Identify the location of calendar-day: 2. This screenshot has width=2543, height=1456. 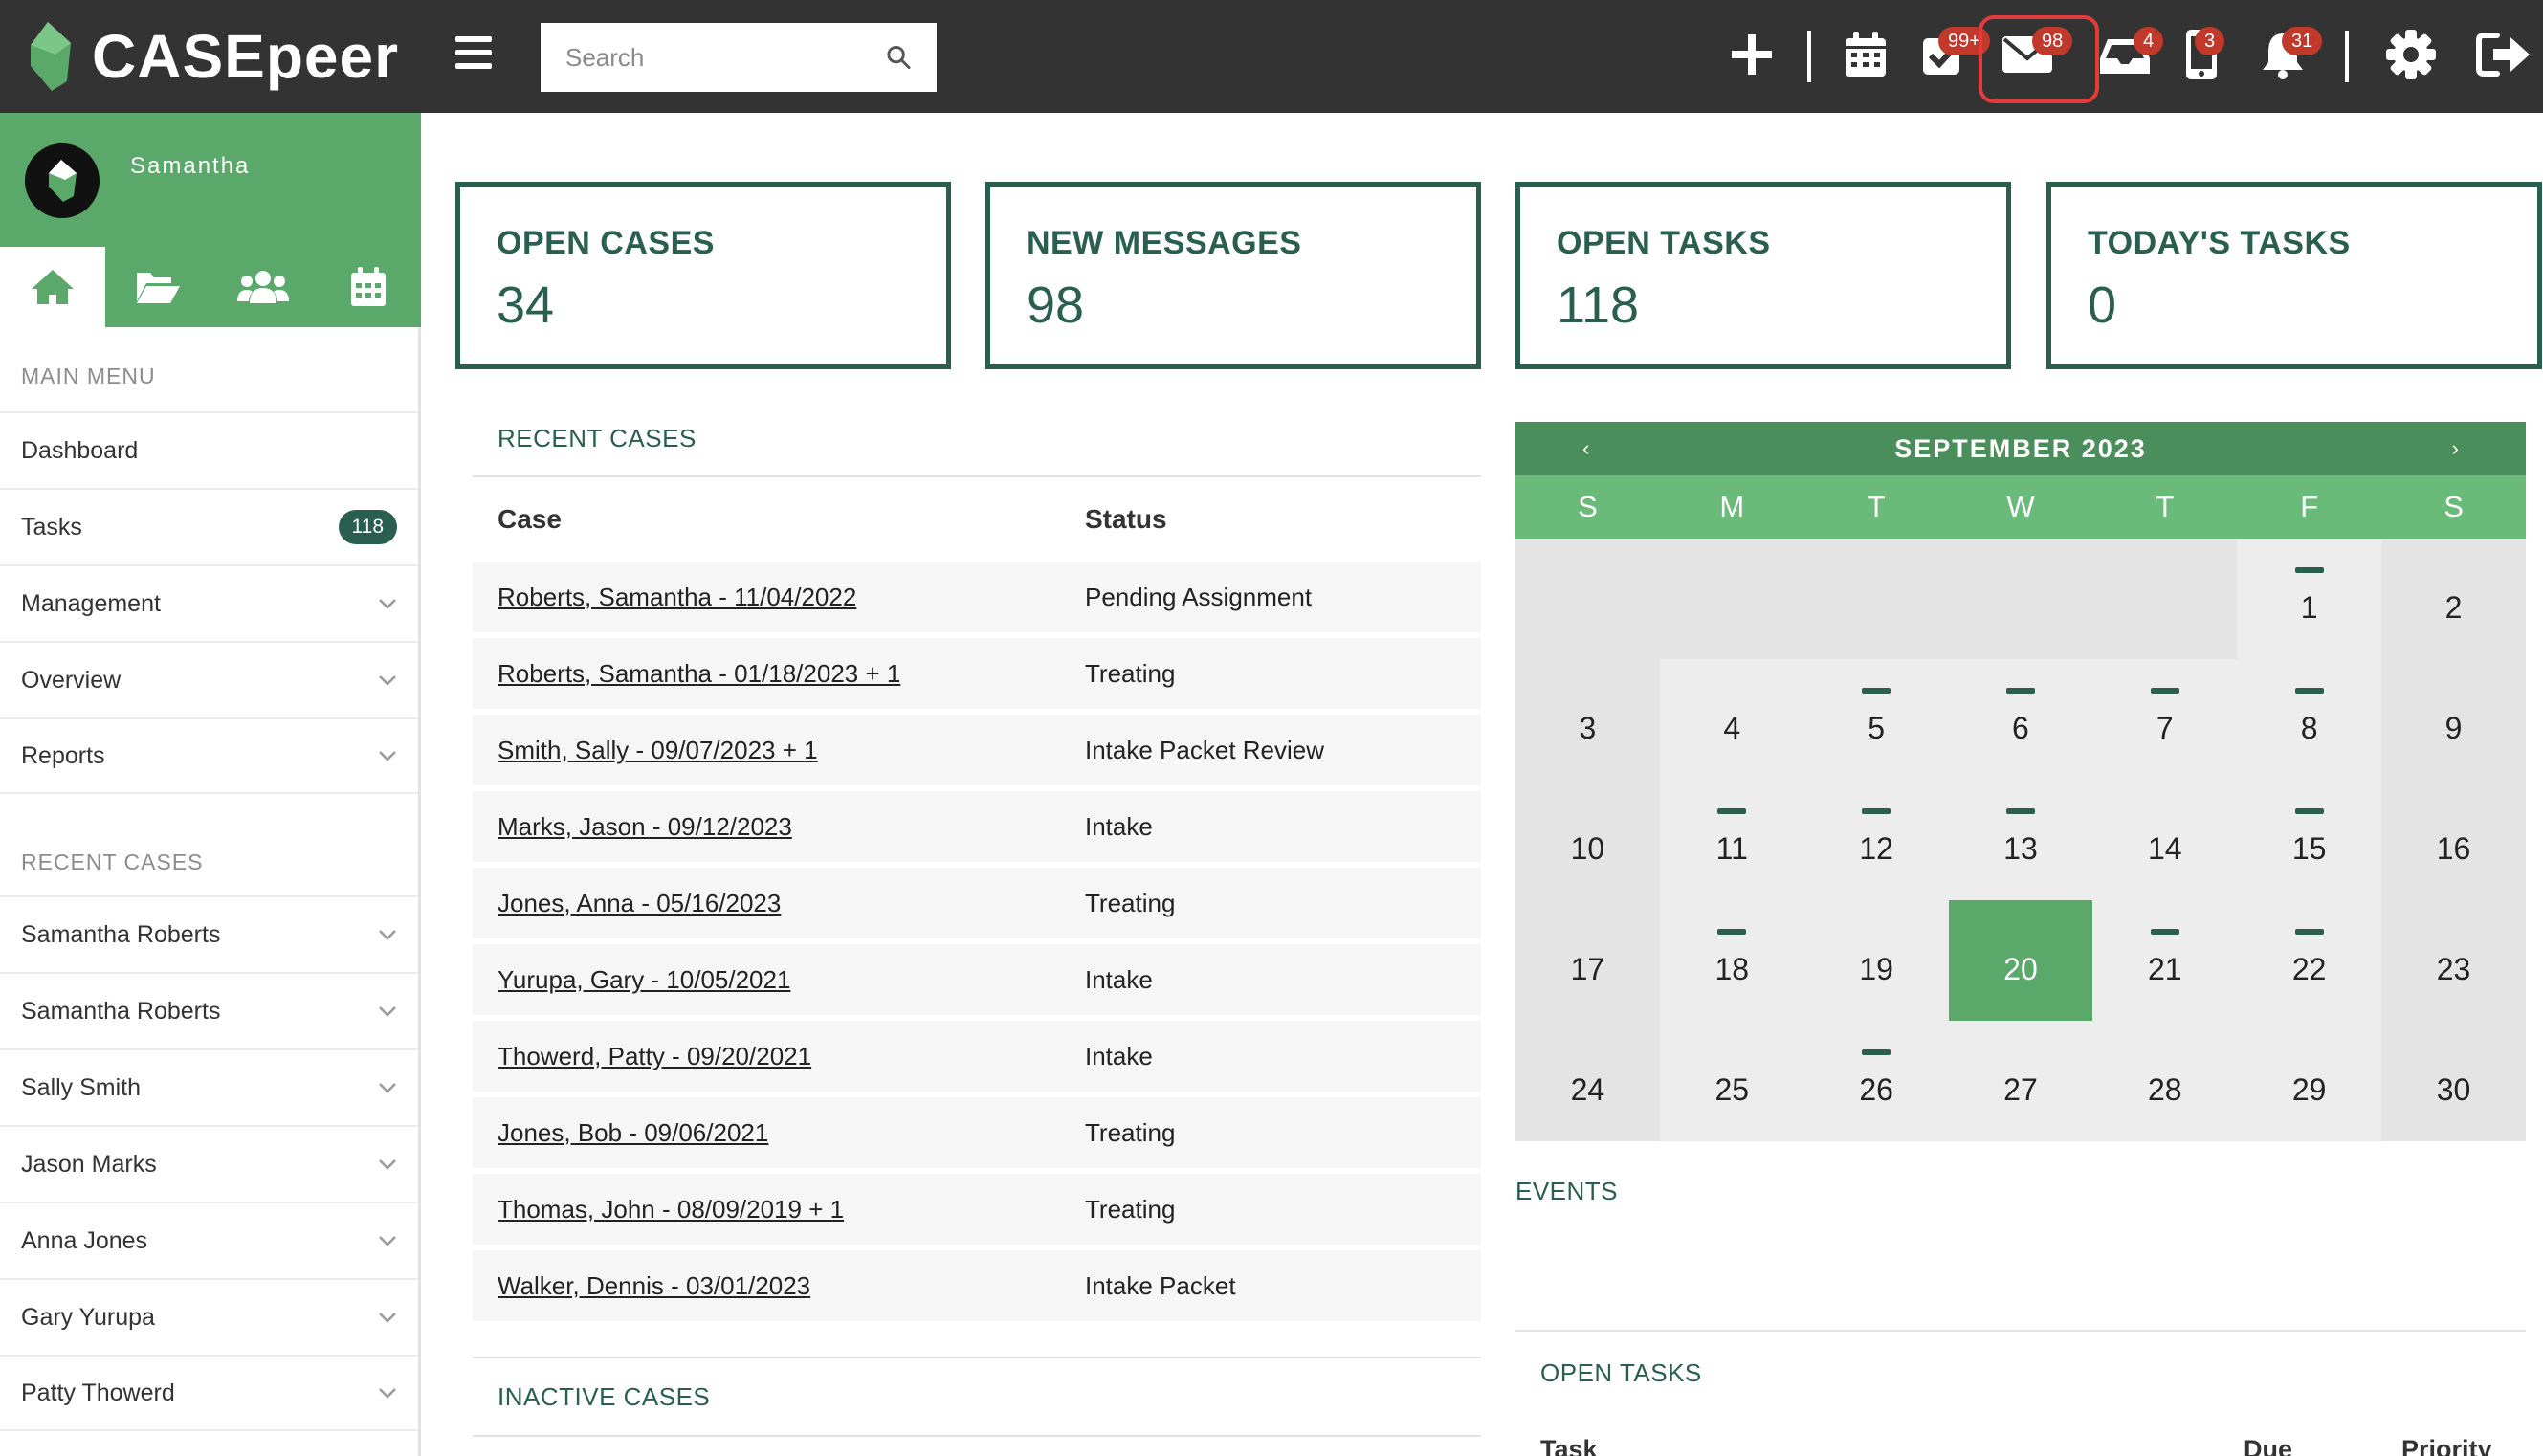
(2453, 599).